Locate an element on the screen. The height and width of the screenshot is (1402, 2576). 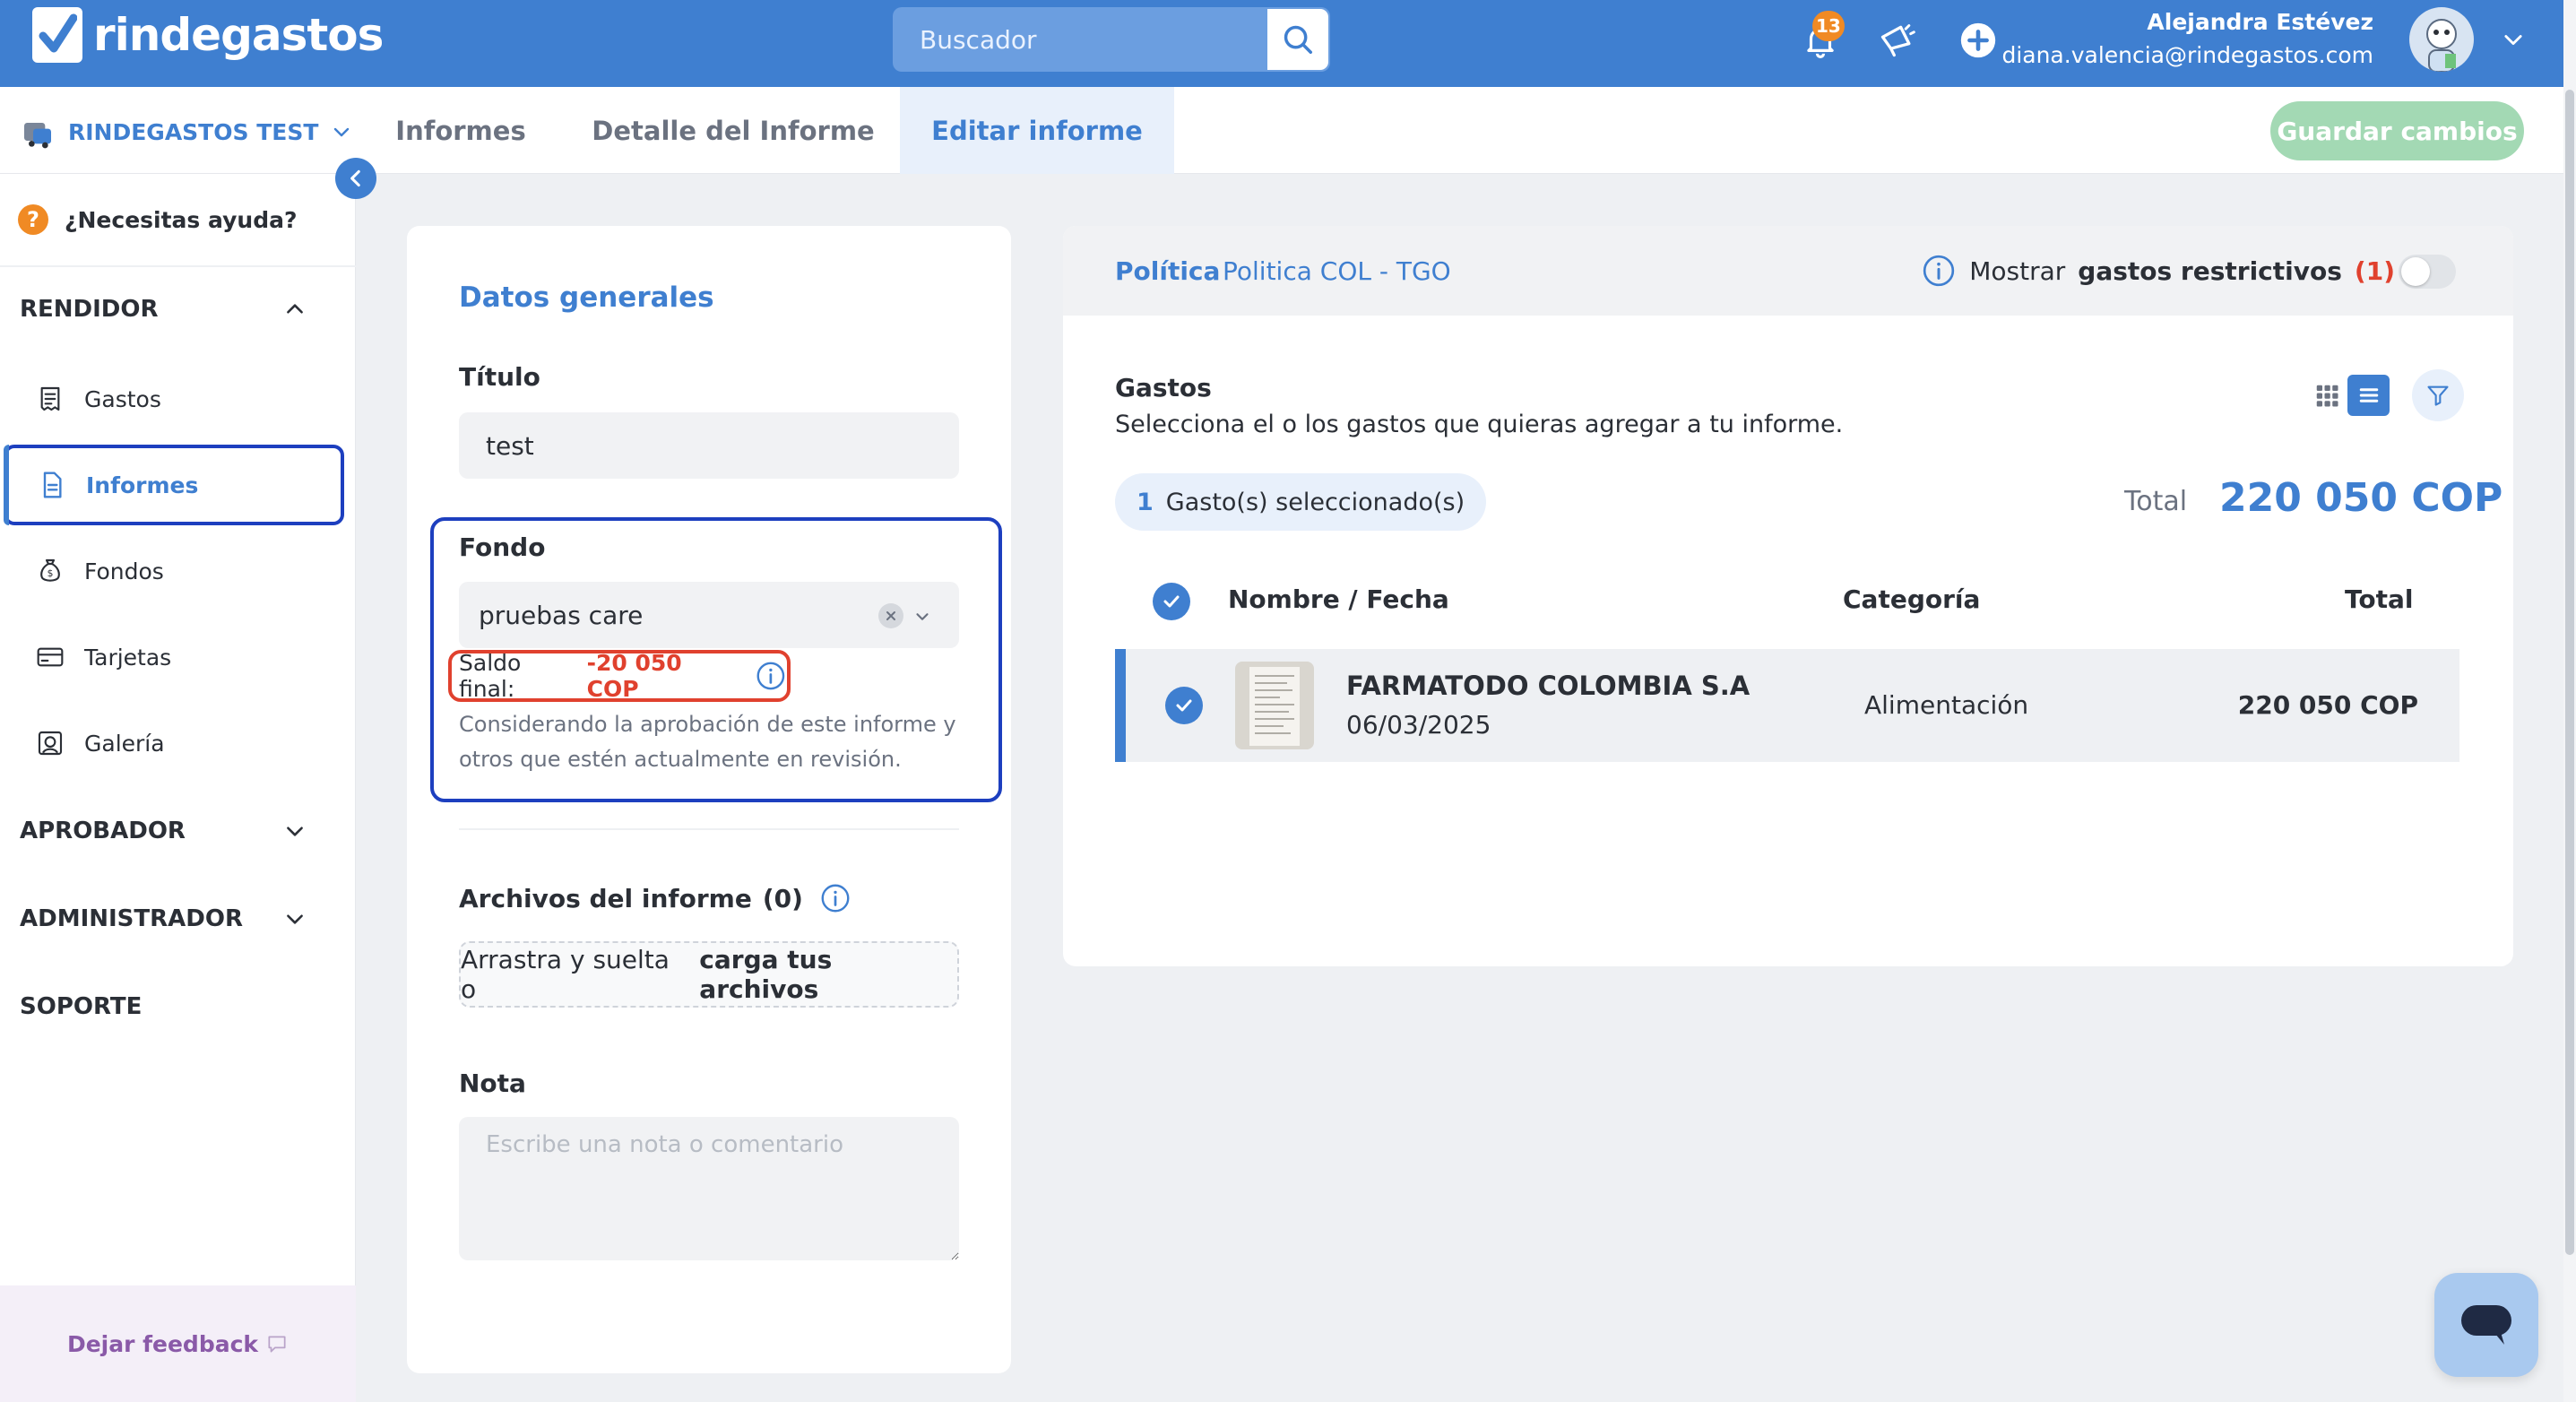
credit-card-icon is located at coordinates (50, 657).